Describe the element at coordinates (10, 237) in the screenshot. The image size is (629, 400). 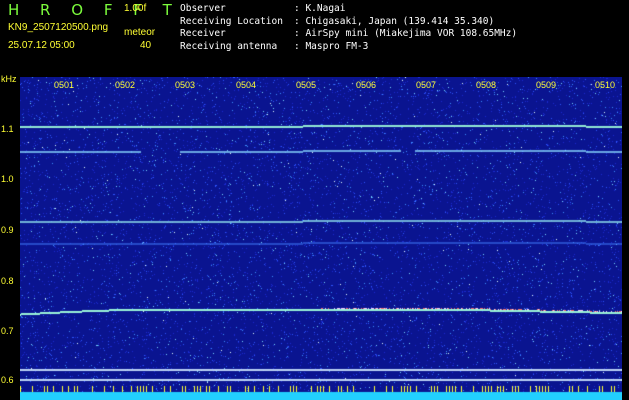
I see `y-axis-panel` at that location.